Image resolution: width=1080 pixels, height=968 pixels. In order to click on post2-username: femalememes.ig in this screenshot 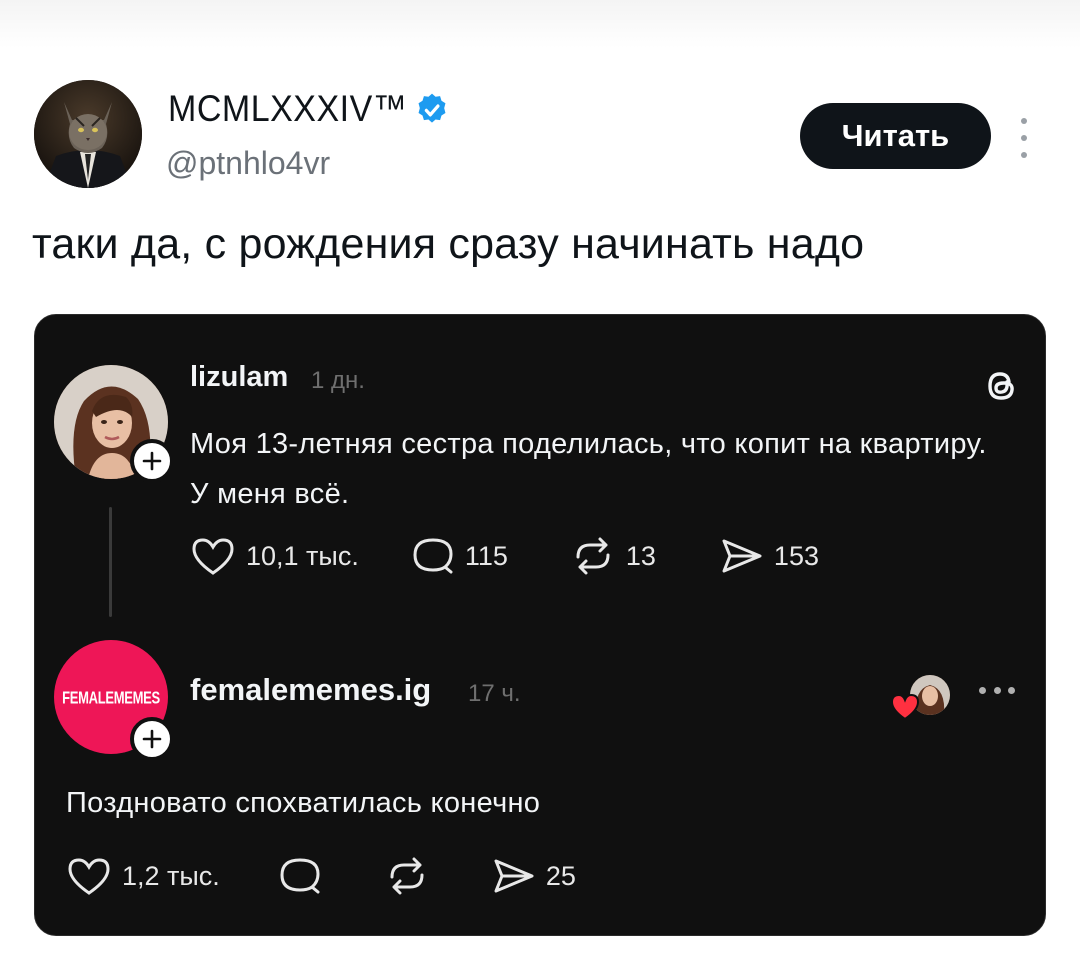, I will do `click(311, 689)`.